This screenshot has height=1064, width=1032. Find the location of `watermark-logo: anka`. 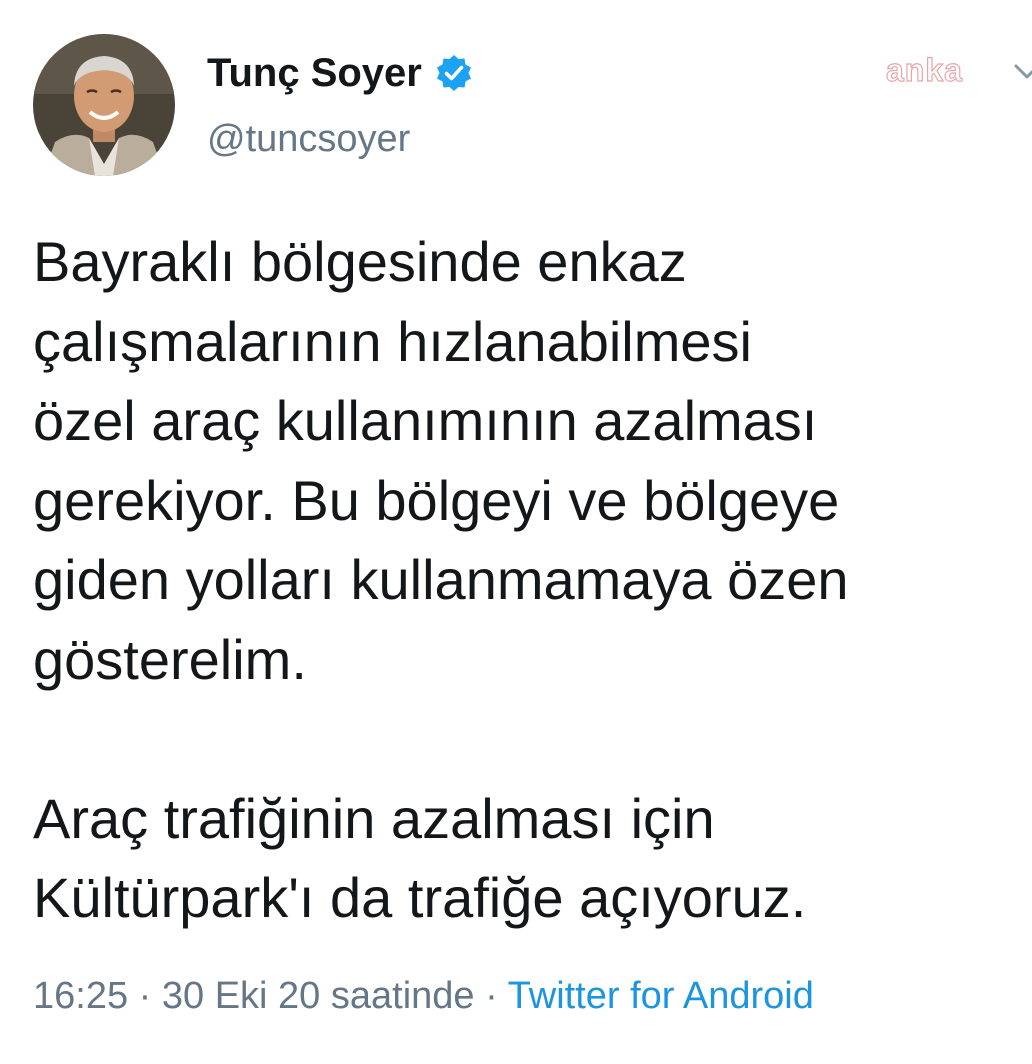

watermark-logo: anka is located at coordinates (924, 69).